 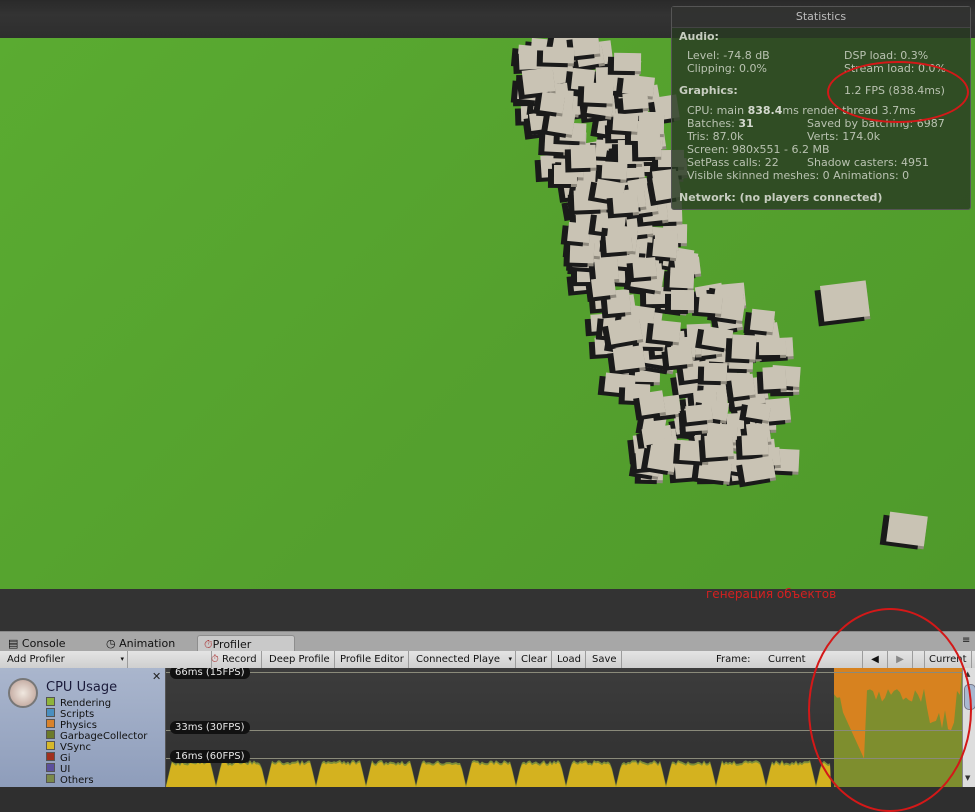 I want to click on stopwatch-icon, so click(x=23, y=693).